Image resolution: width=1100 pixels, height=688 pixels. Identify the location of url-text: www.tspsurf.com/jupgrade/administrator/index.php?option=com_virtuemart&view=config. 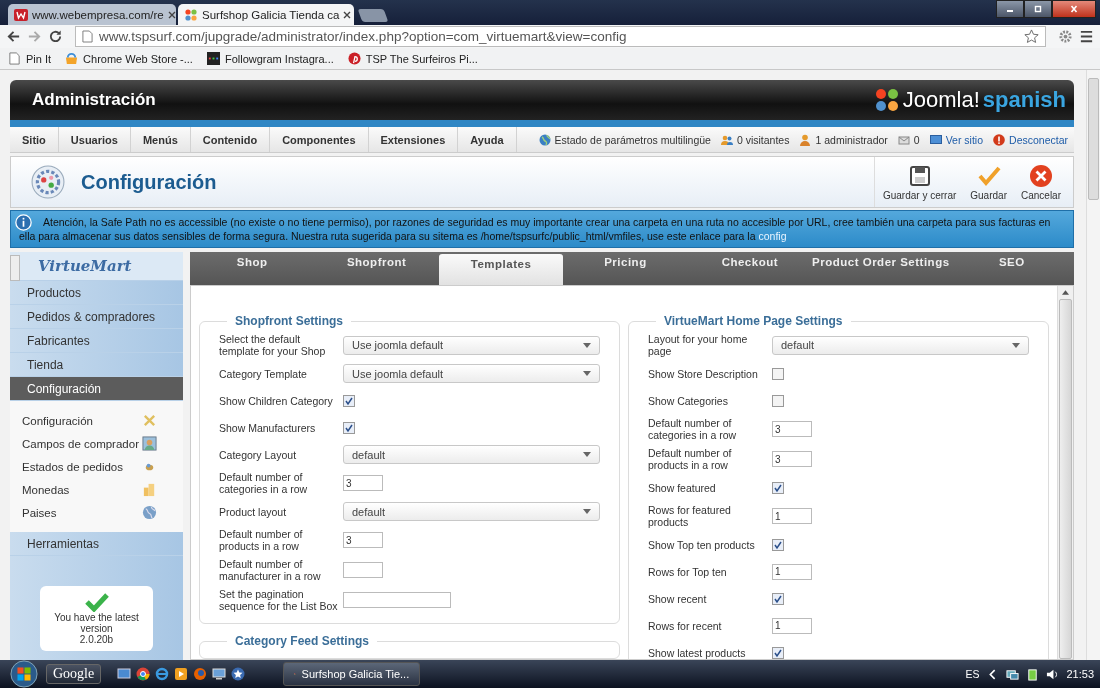
(363, 36).